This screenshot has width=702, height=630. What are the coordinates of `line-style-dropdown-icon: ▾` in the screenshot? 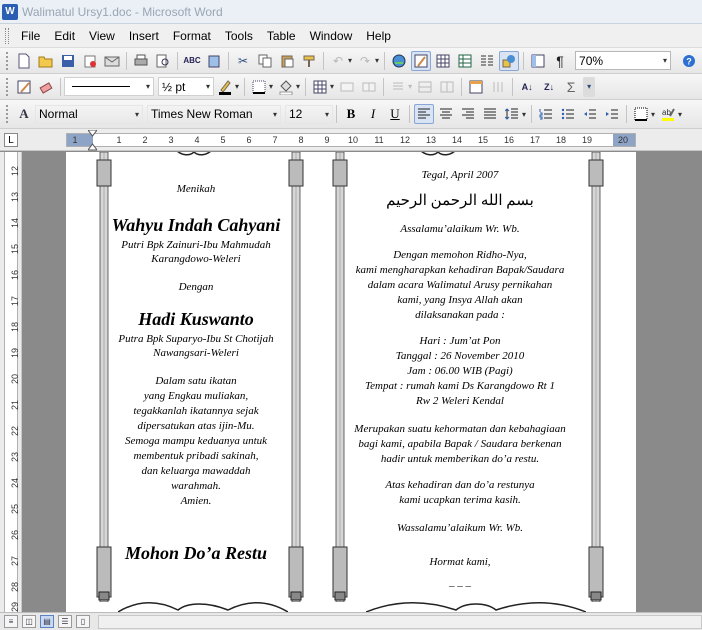 It's located at (148, 86).